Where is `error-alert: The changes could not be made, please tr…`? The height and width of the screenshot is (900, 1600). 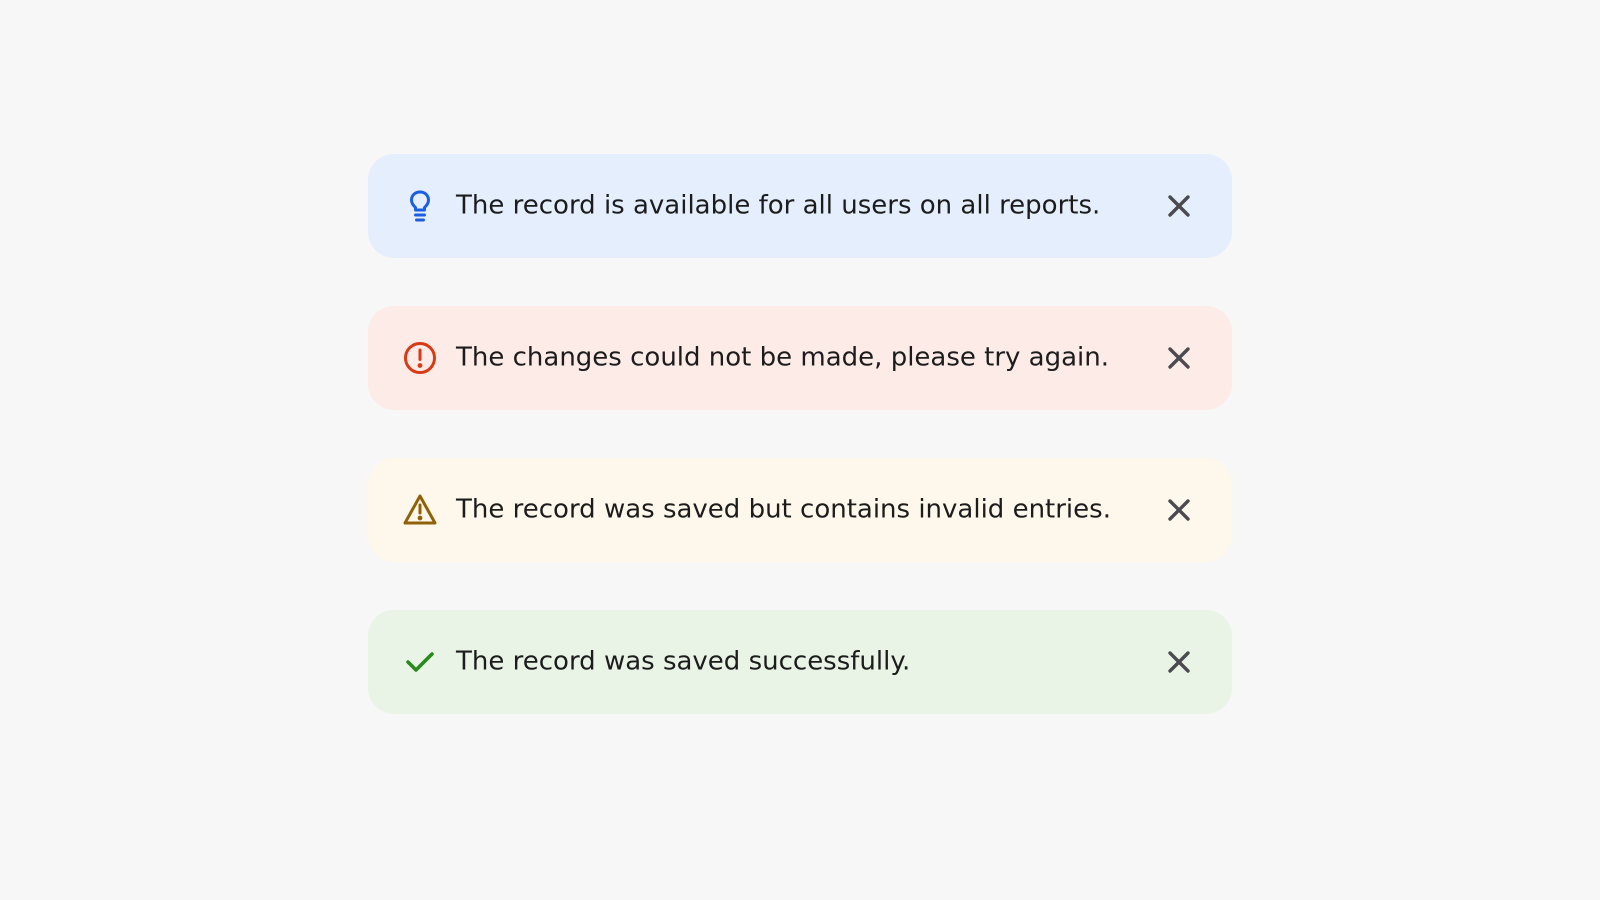
error-alert: The changes could not be made, please tr… is located at coordinates (800, 358).